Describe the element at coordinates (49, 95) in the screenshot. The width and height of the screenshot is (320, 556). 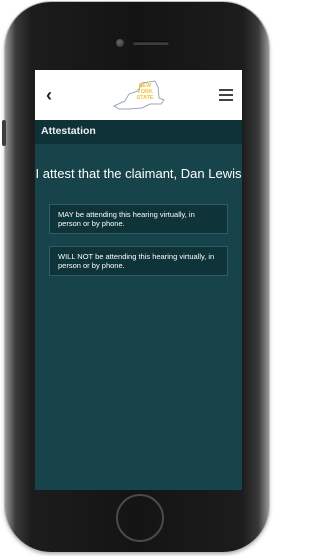
I see `chevron-left-icon: ‹` at that location.